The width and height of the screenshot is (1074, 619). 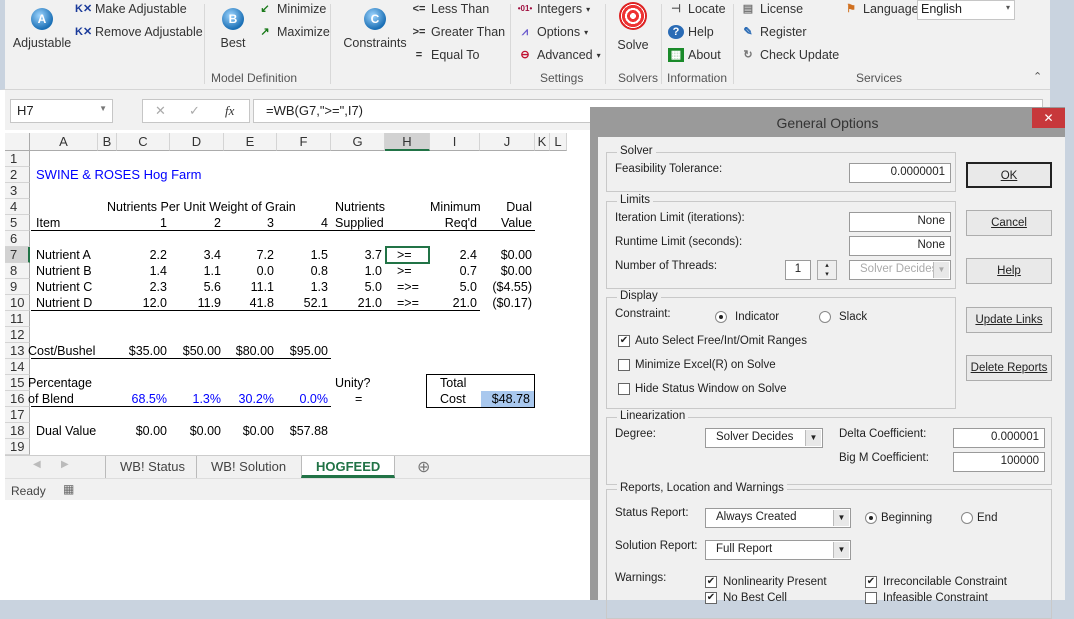 I want to click on sheet-tab-hogfeed: HOGFEED, so click(x=348, y=467).